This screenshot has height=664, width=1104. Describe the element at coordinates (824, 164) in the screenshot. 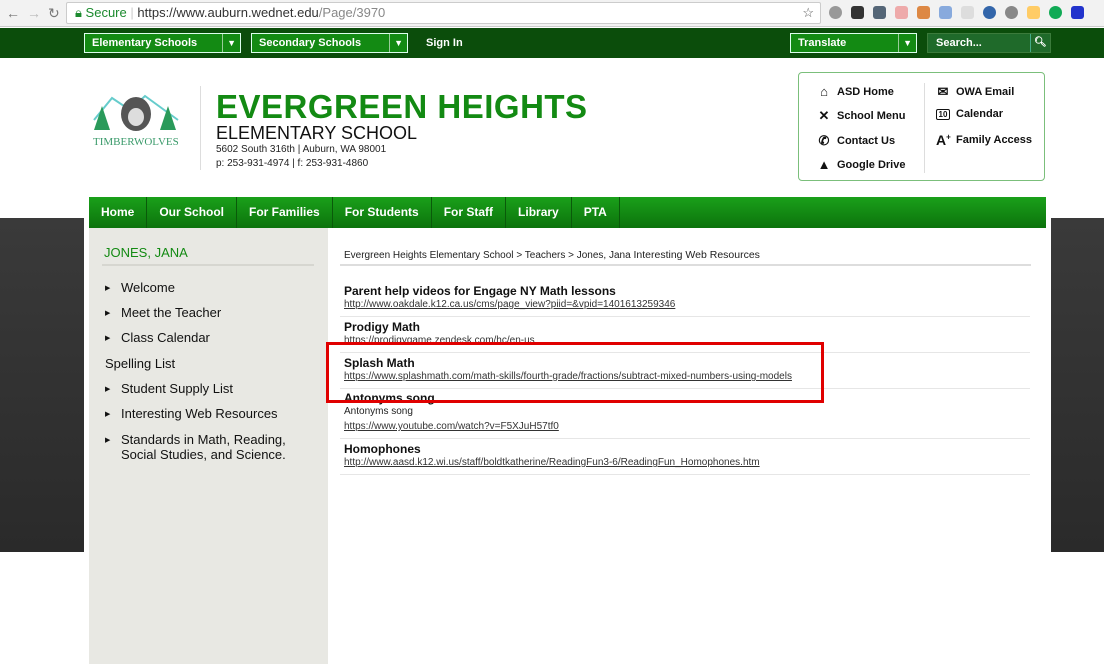

I see `google-drive-icon: ▲` at that location.